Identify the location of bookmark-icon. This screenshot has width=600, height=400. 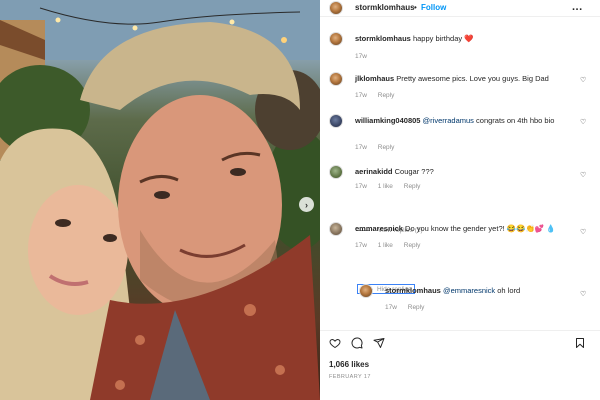
(580, 343).